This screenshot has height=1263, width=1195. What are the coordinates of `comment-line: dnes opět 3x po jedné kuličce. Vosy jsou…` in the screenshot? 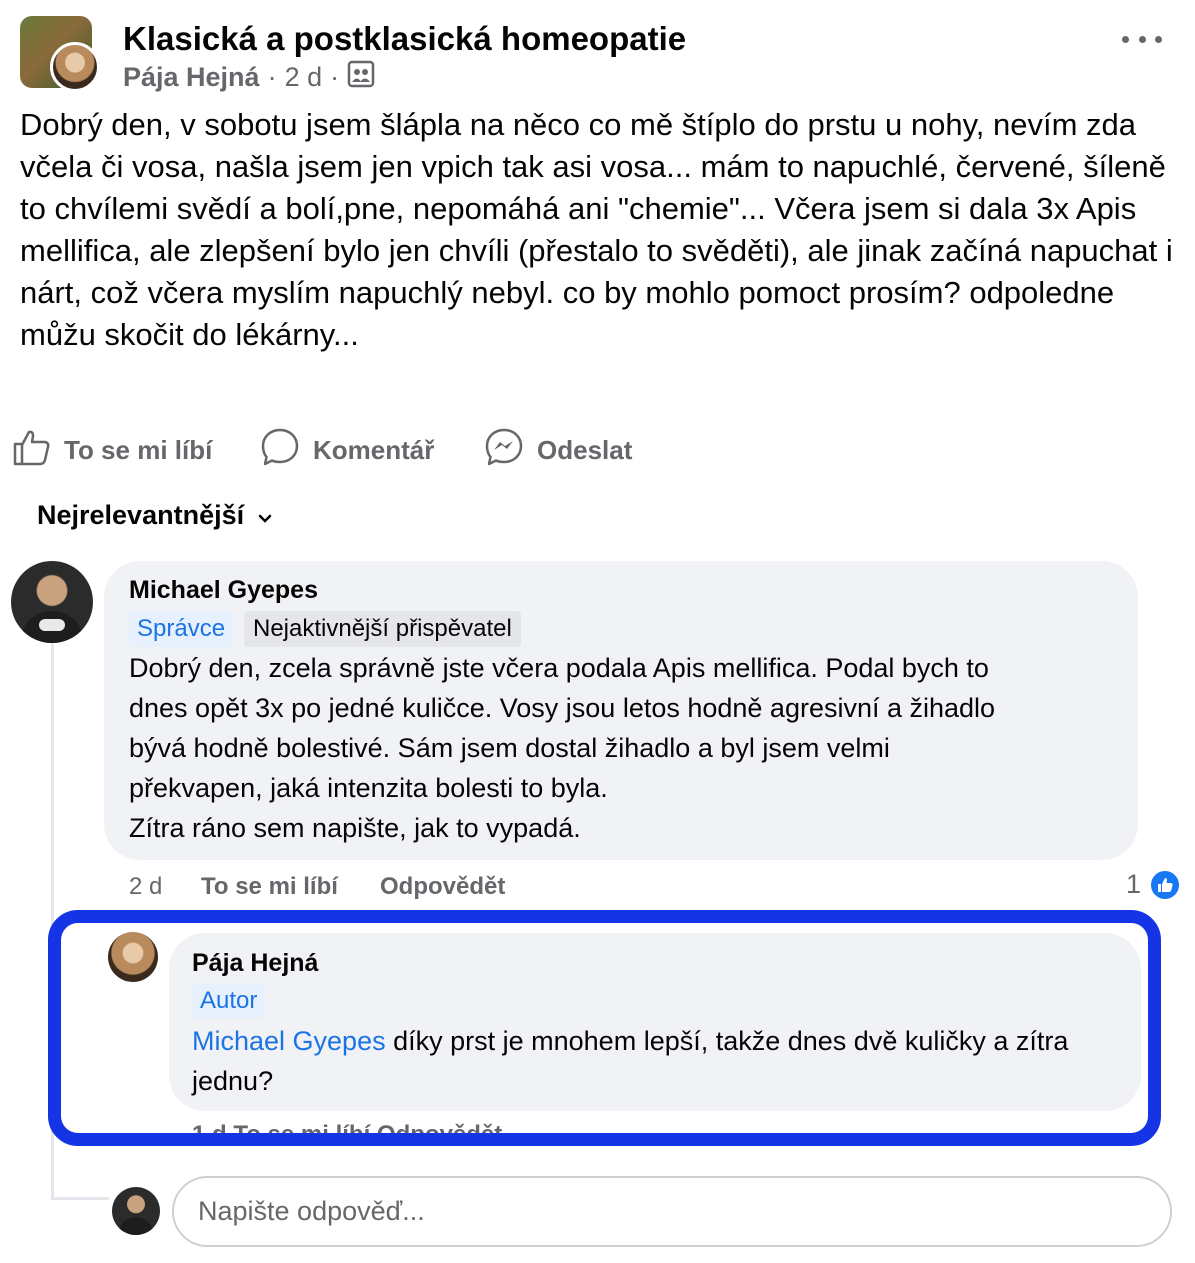 It's located at (562, 708).